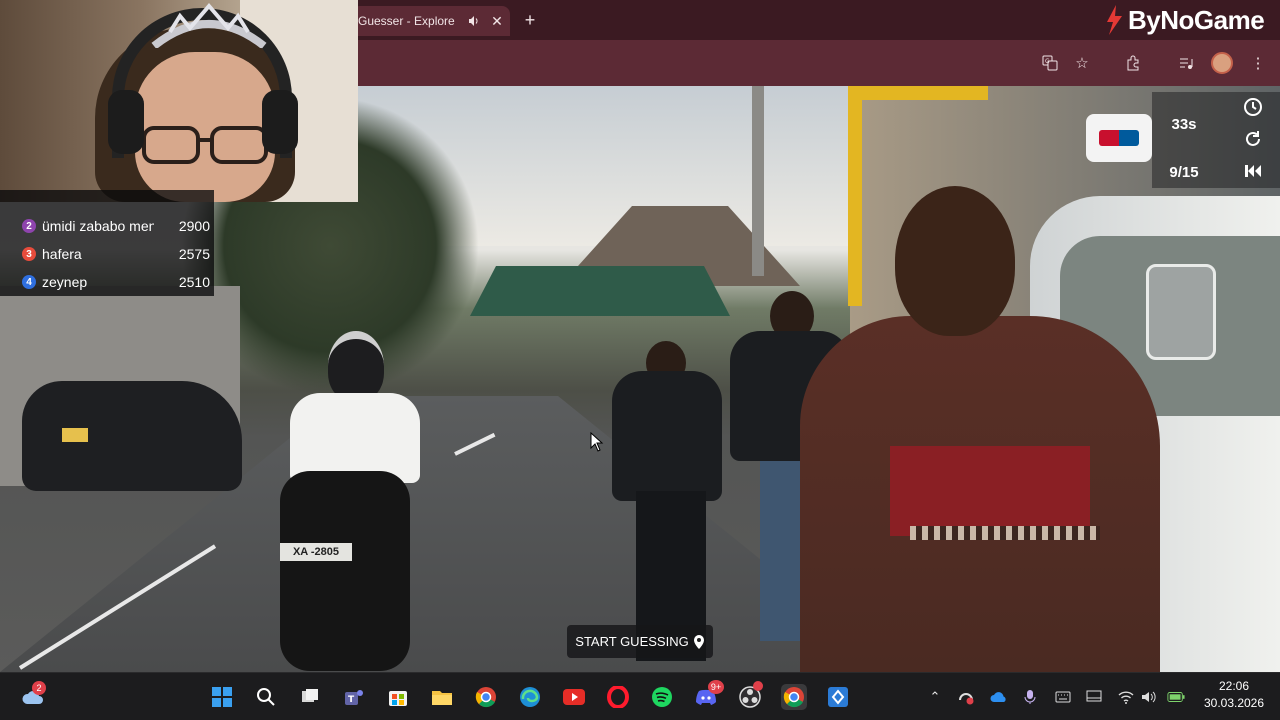 The width and height of the screenshot is (1280, 720). I want to click on sponsor-logo, so click(1119, 138).